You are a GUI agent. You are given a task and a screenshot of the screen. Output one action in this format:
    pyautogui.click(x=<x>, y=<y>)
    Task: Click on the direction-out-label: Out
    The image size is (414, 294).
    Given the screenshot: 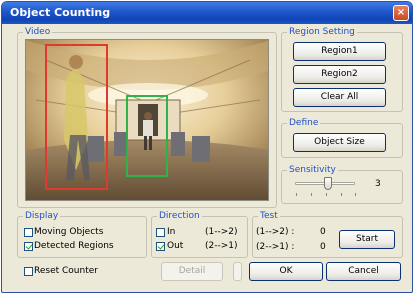 What is the action you would take?
    pyautogui.click(x=175, y=246)
    